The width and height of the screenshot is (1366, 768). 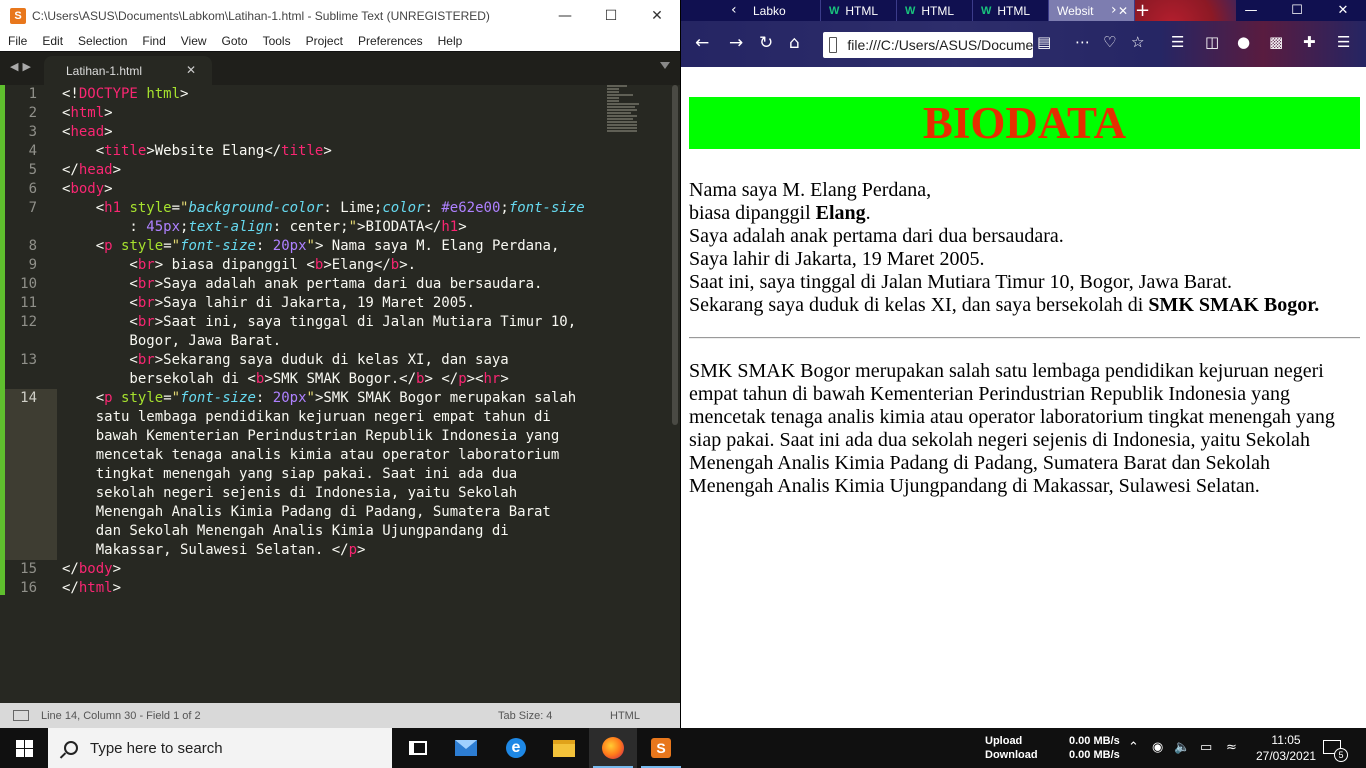 I want to click on menu-project: Project, so click(x=324, y=41).